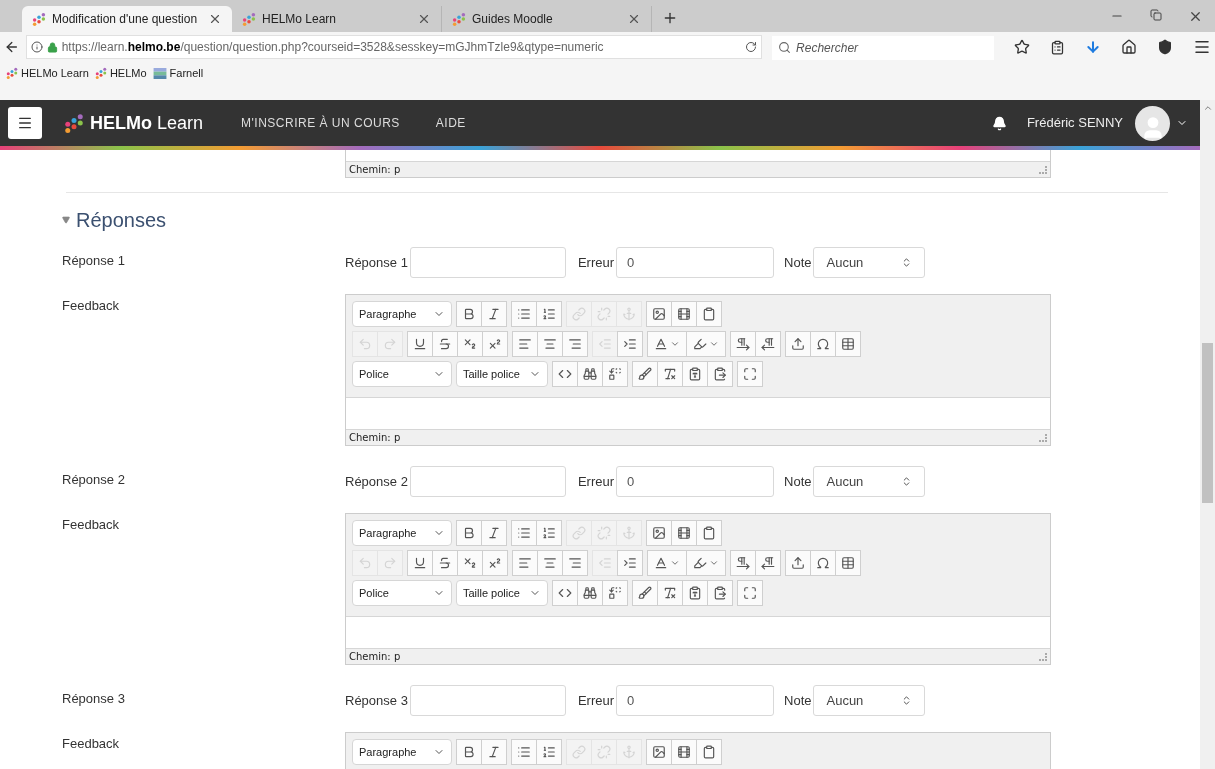 This screenshot has height=769, width=1215. Describe the element at coordinates (751, 47) in the screenshot. I see `reload-icon` at that location.